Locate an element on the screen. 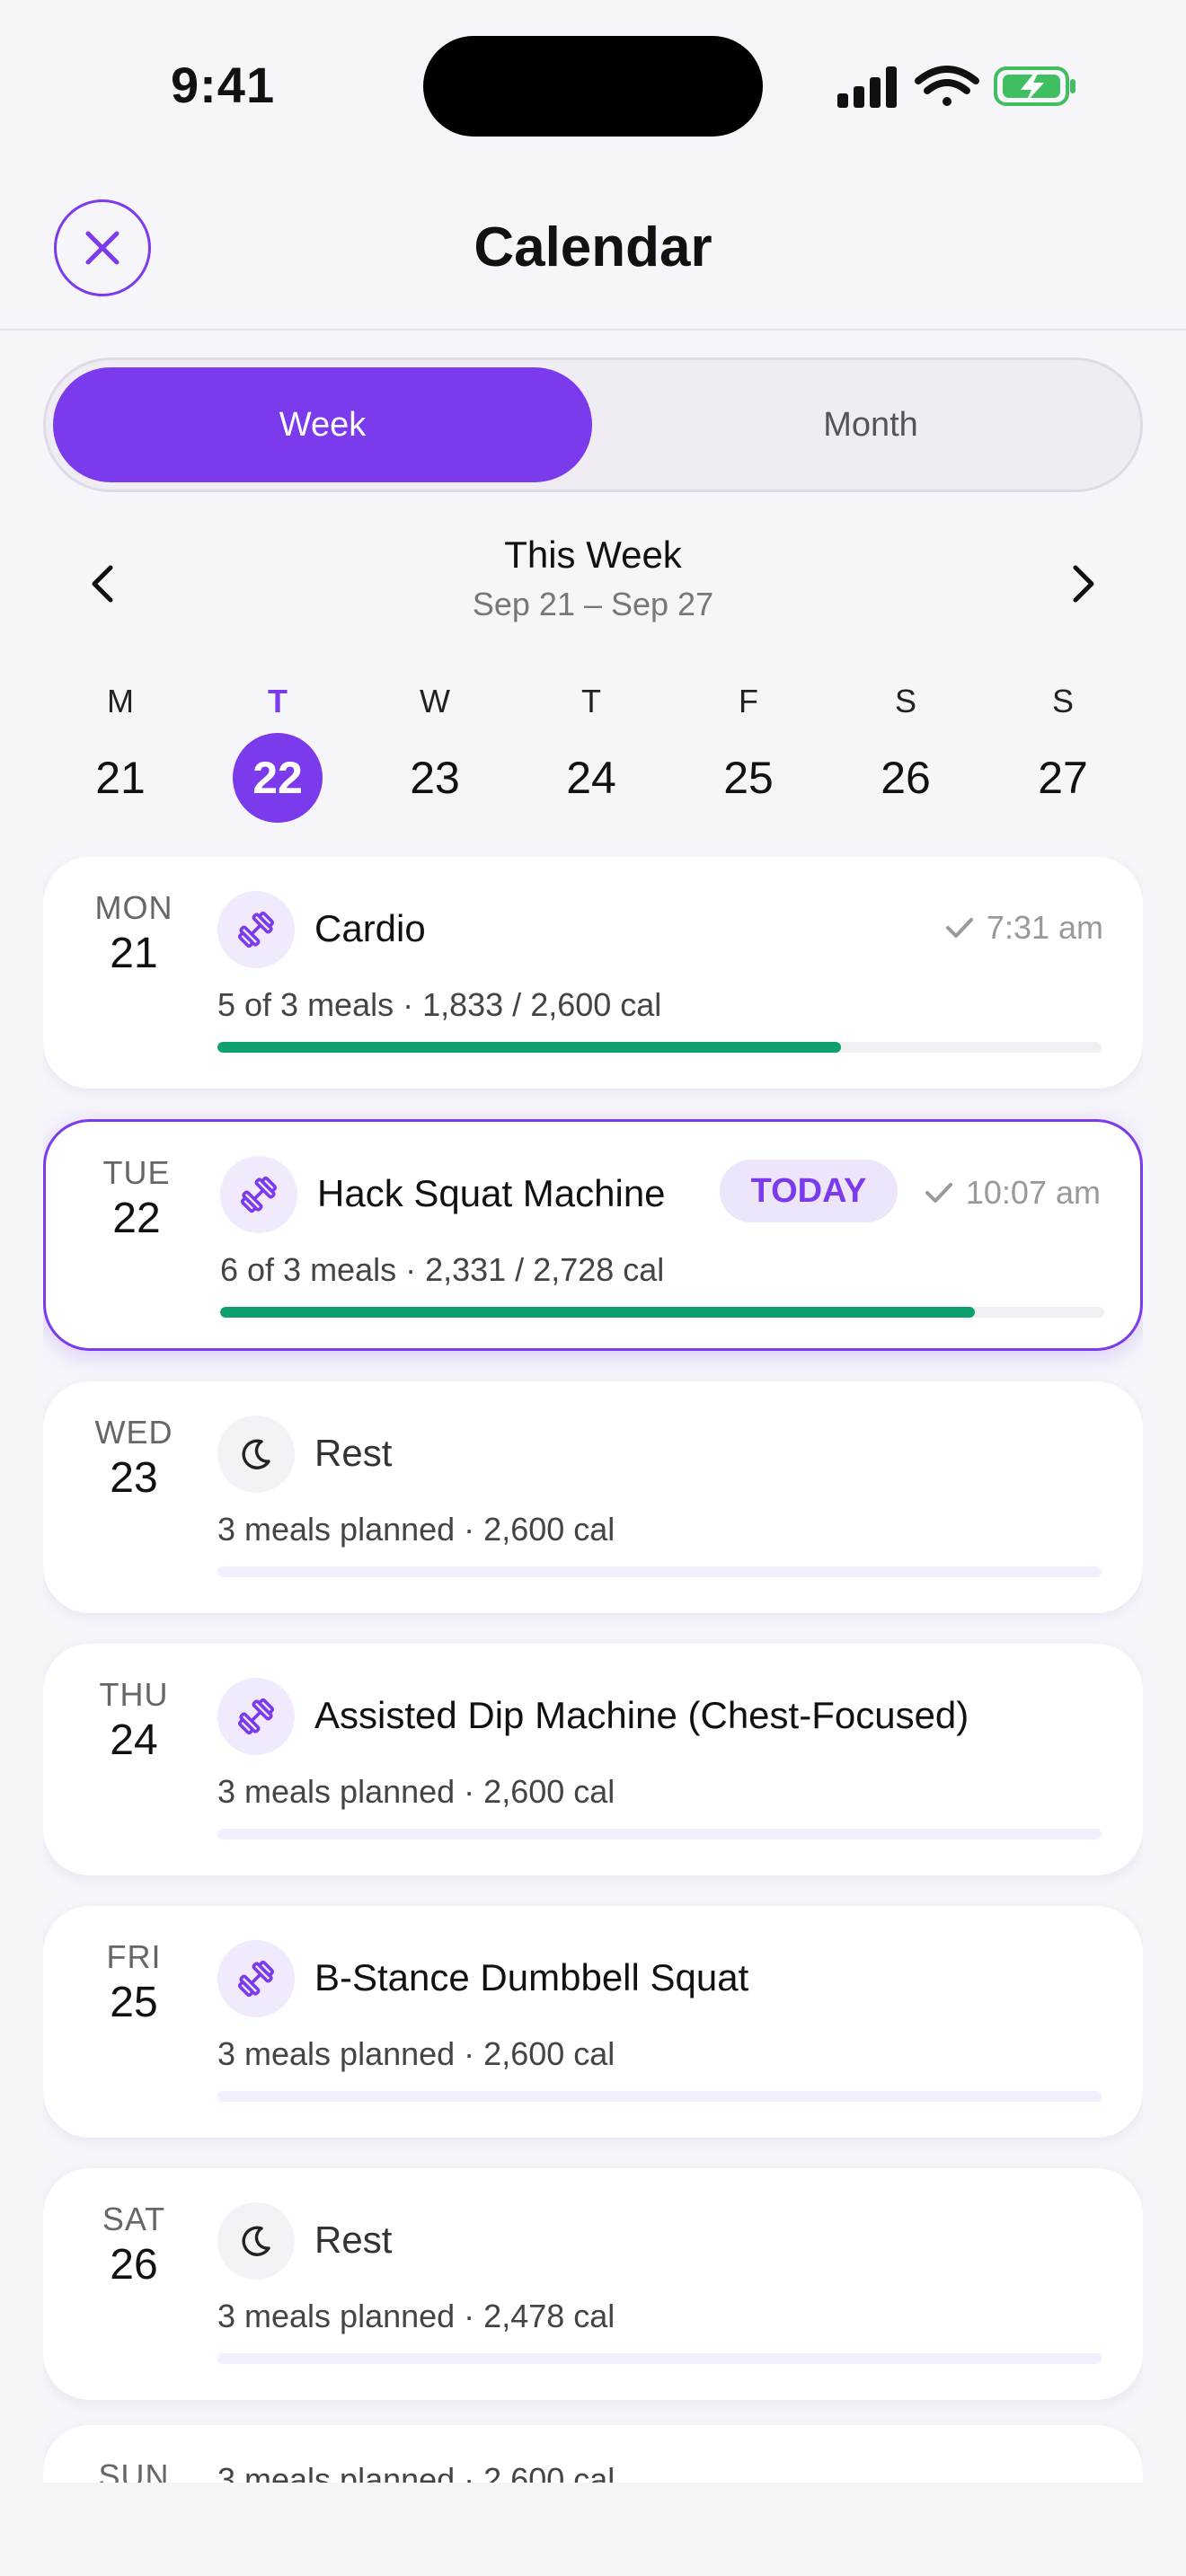 This screenshot has width=1186, height=2576. day-picker-sat: S 26 is located at coordinates (906, 751).